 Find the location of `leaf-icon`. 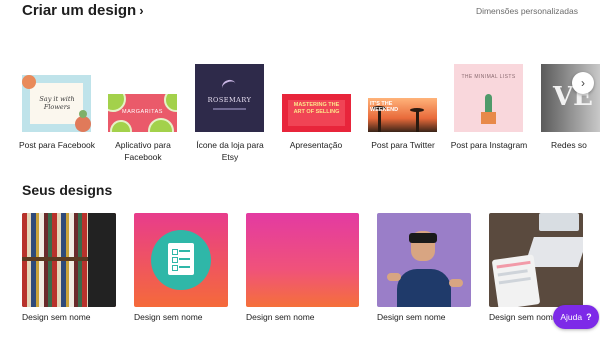

leaf-icon is located at coordinates (229, 86).